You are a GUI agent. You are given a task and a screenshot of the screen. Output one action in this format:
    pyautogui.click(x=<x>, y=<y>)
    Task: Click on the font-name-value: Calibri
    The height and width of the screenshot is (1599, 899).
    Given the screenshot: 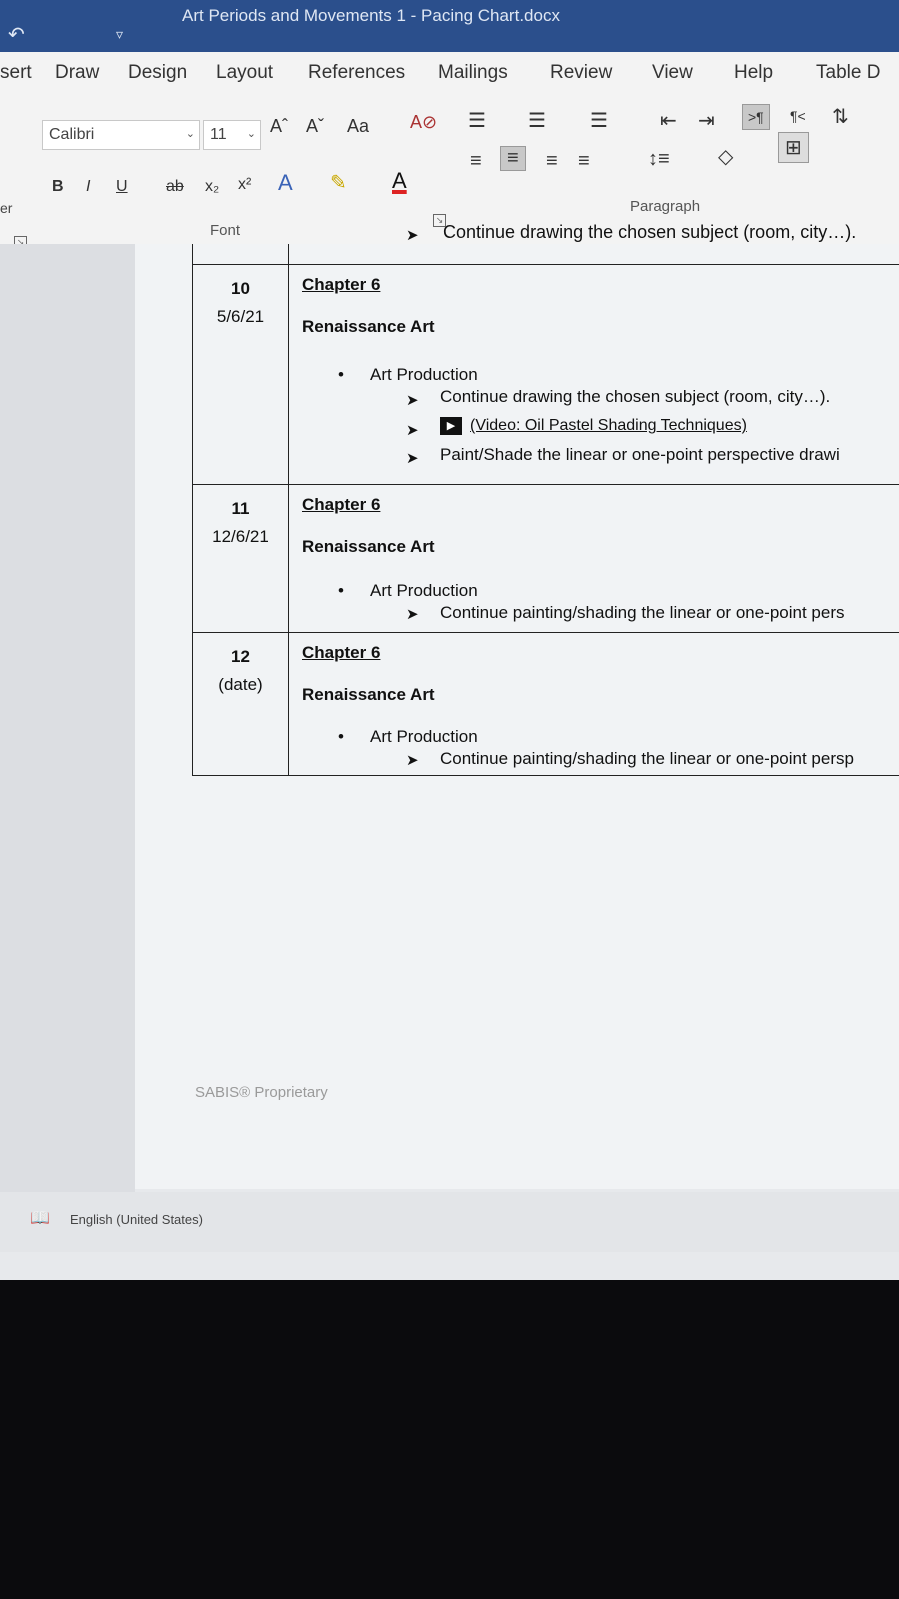 What is the action you would take?
    pyautogui.click(x=72, y=134)
    